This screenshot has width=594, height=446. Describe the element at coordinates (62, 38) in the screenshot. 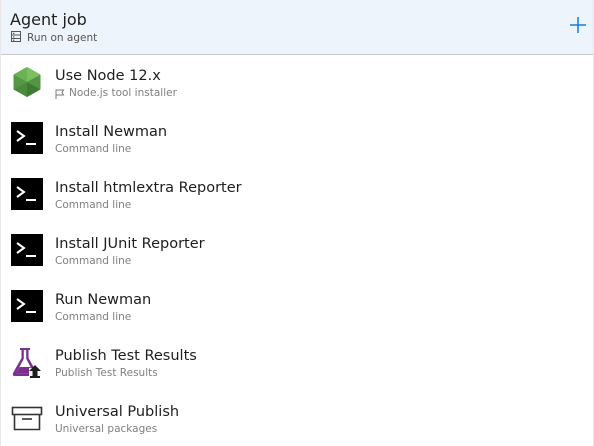

I see `agent-job-subtitle-text: Run on agent` at that location.